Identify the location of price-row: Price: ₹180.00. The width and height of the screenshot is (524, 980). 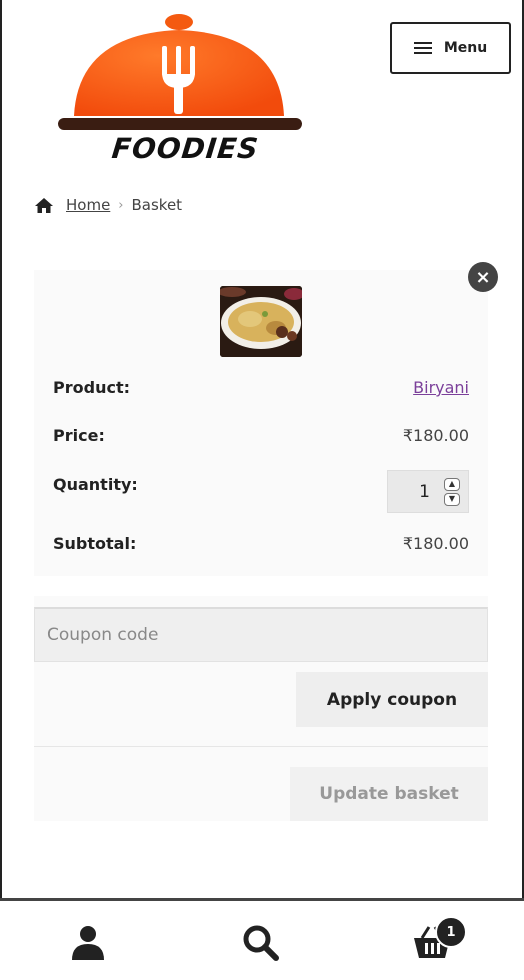
(261, 435).